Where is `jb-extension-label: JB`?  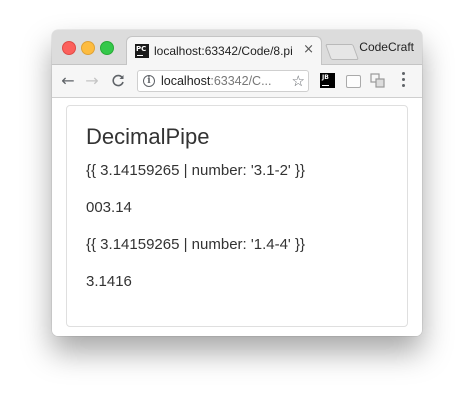 jb-extension-label: JB is located at coordinates (325, 77).